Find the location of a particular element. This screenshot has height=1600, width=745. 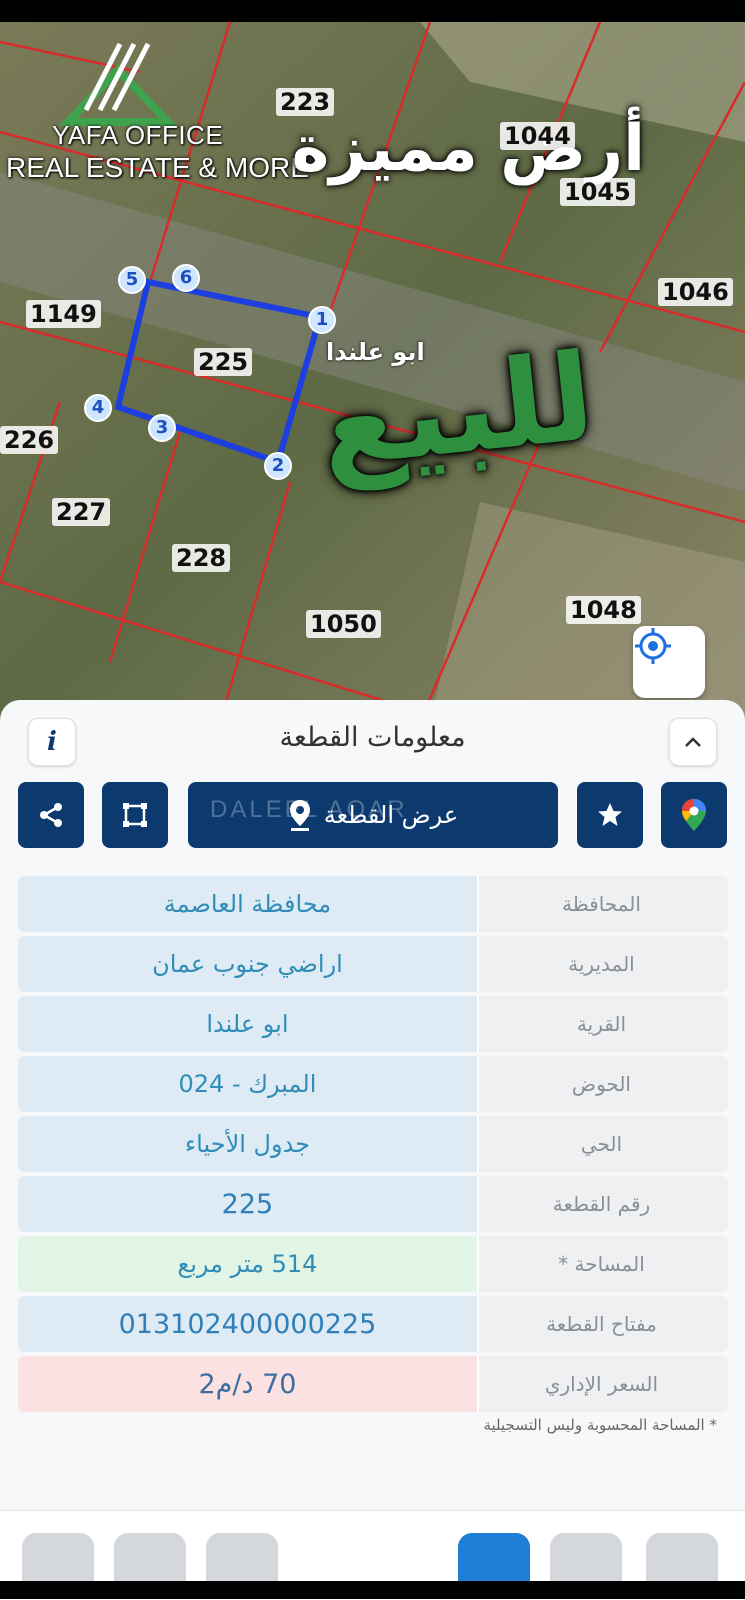

row-basin: المبرك - 024 الحوض is located at coordinates (373, 1084).